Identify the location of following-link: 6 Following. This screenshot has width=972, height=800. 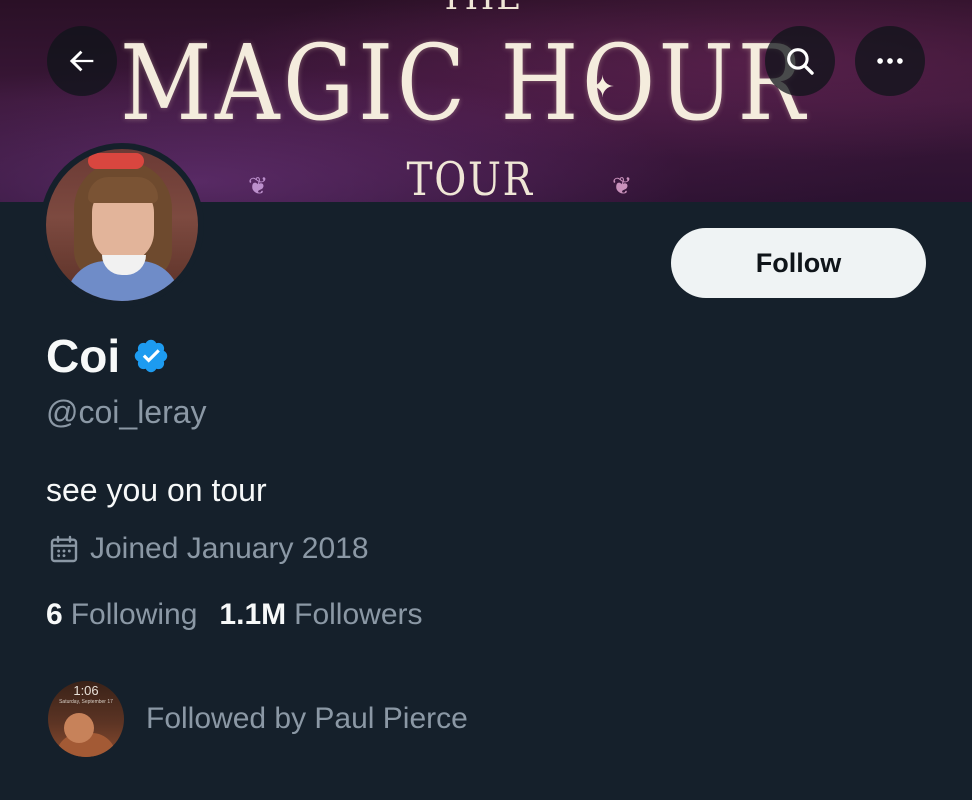
(121, 615).